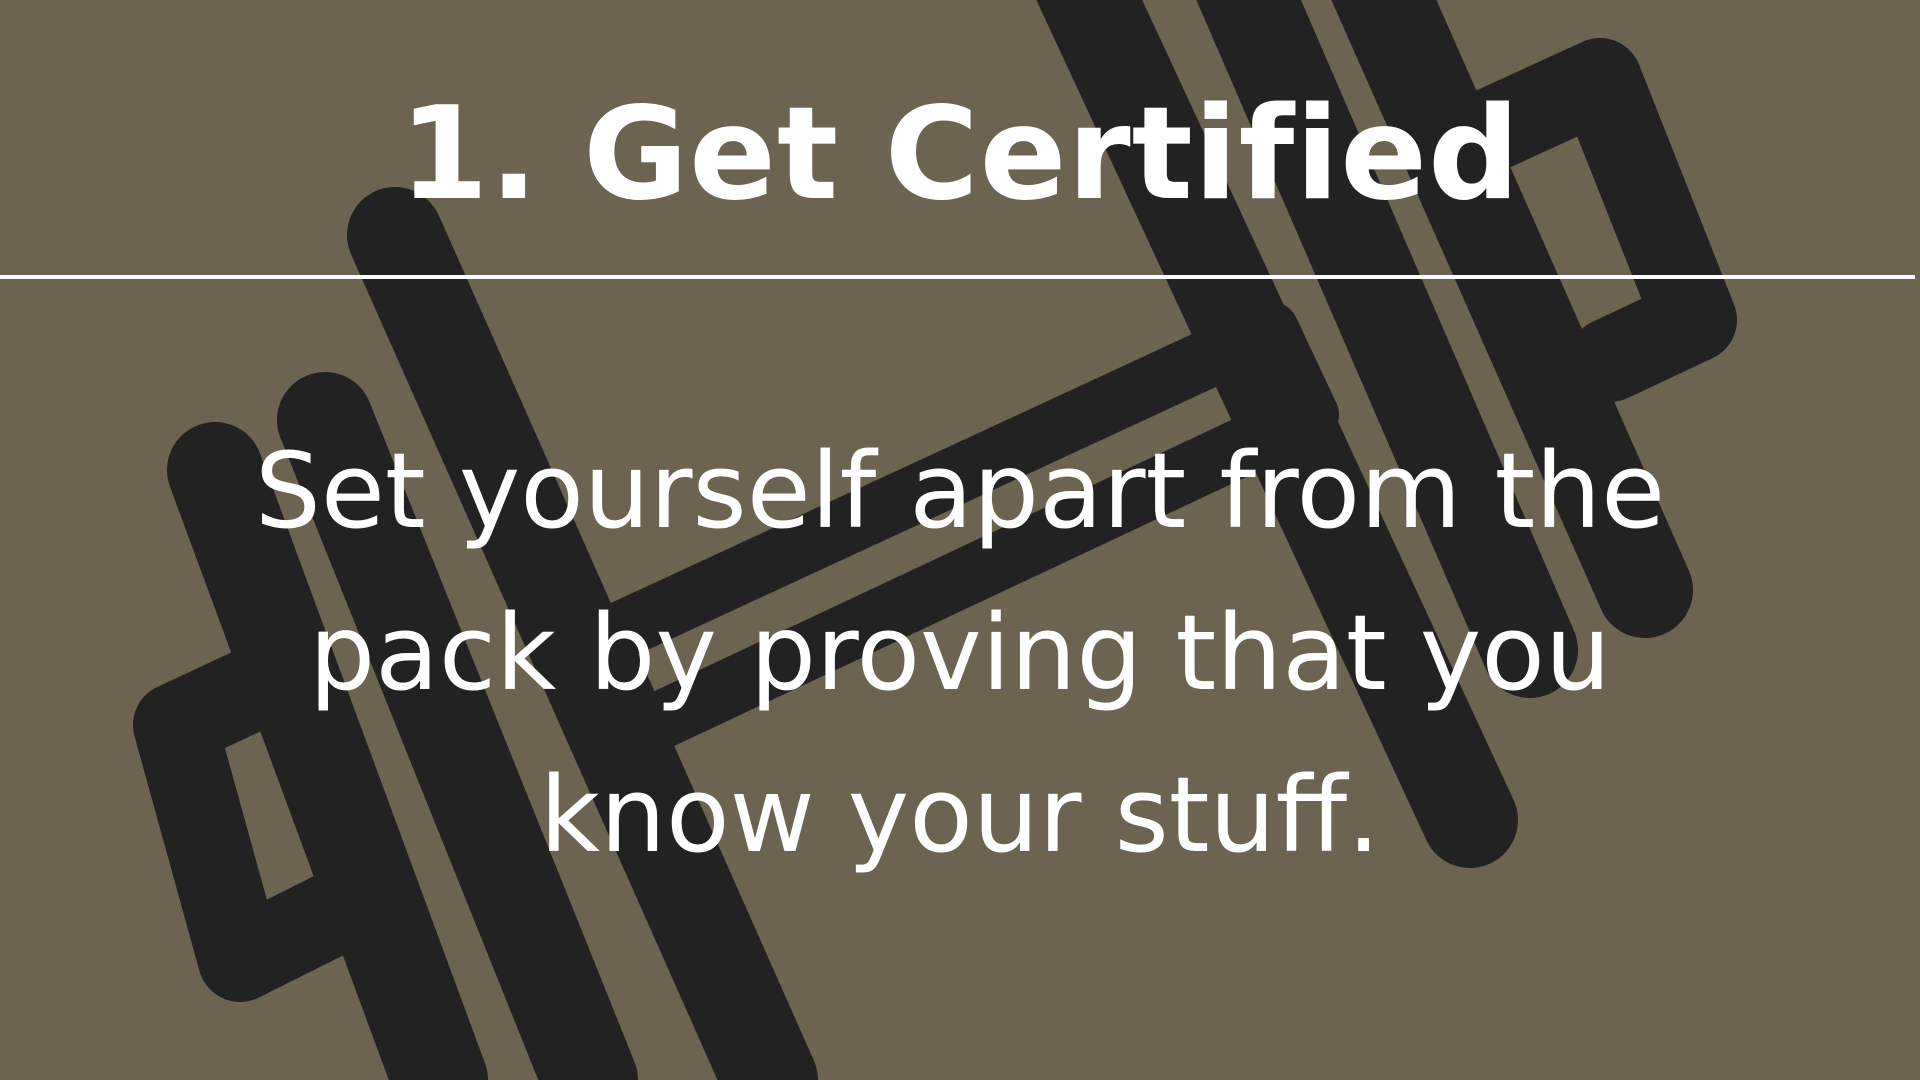 The image size is (1920, 1080). What do you see at coordinates (469, 154) in the screenshot?
I see `heading-number: 1.` at bounding box center [469, 154].